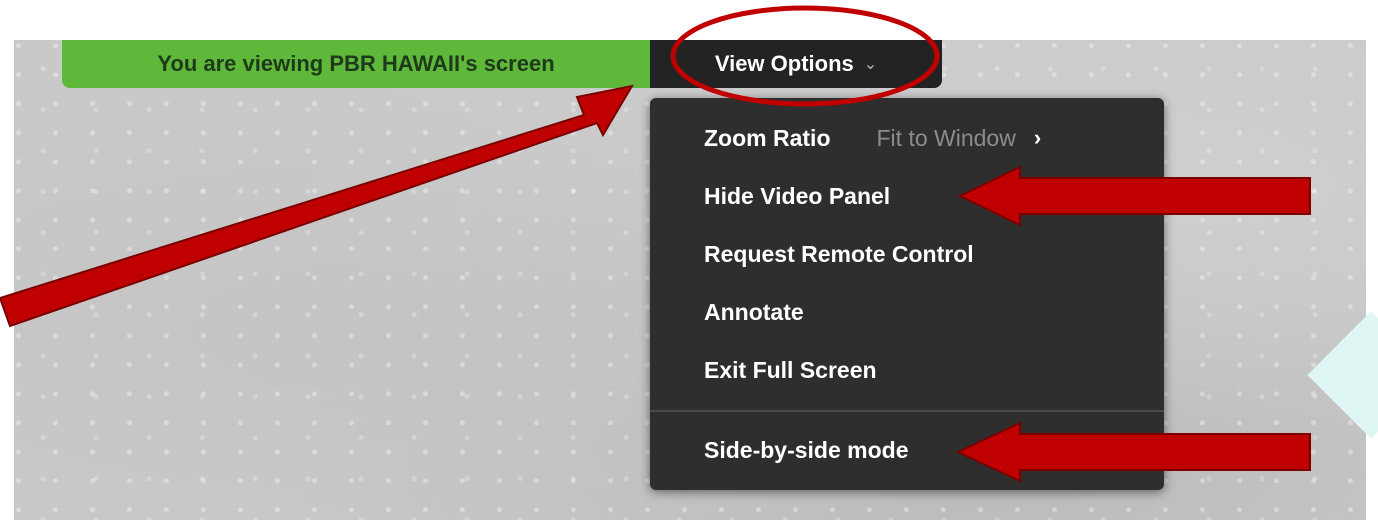 This screenshot has width=1378, height=520. I want to click on ellipse-highlight, so click(805, 56).